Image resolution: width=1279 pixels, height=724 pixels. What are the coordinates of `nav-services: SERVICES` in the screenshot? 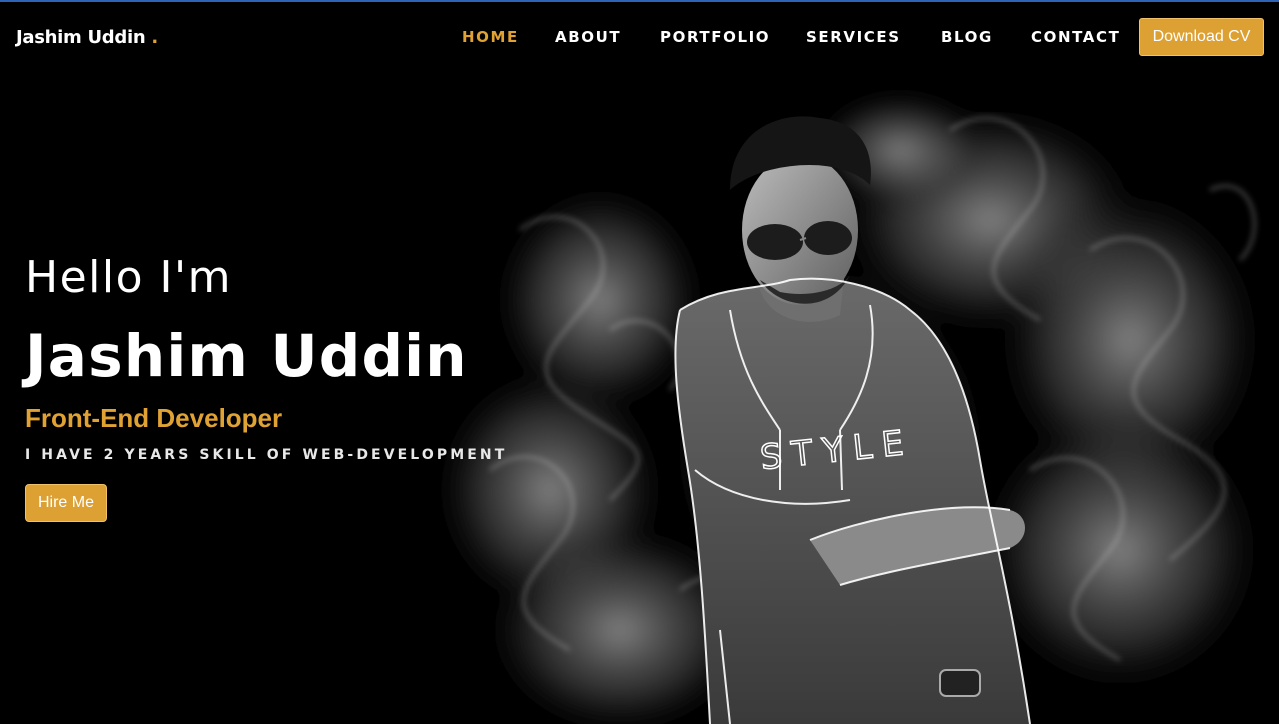 It's located at (853, 37).